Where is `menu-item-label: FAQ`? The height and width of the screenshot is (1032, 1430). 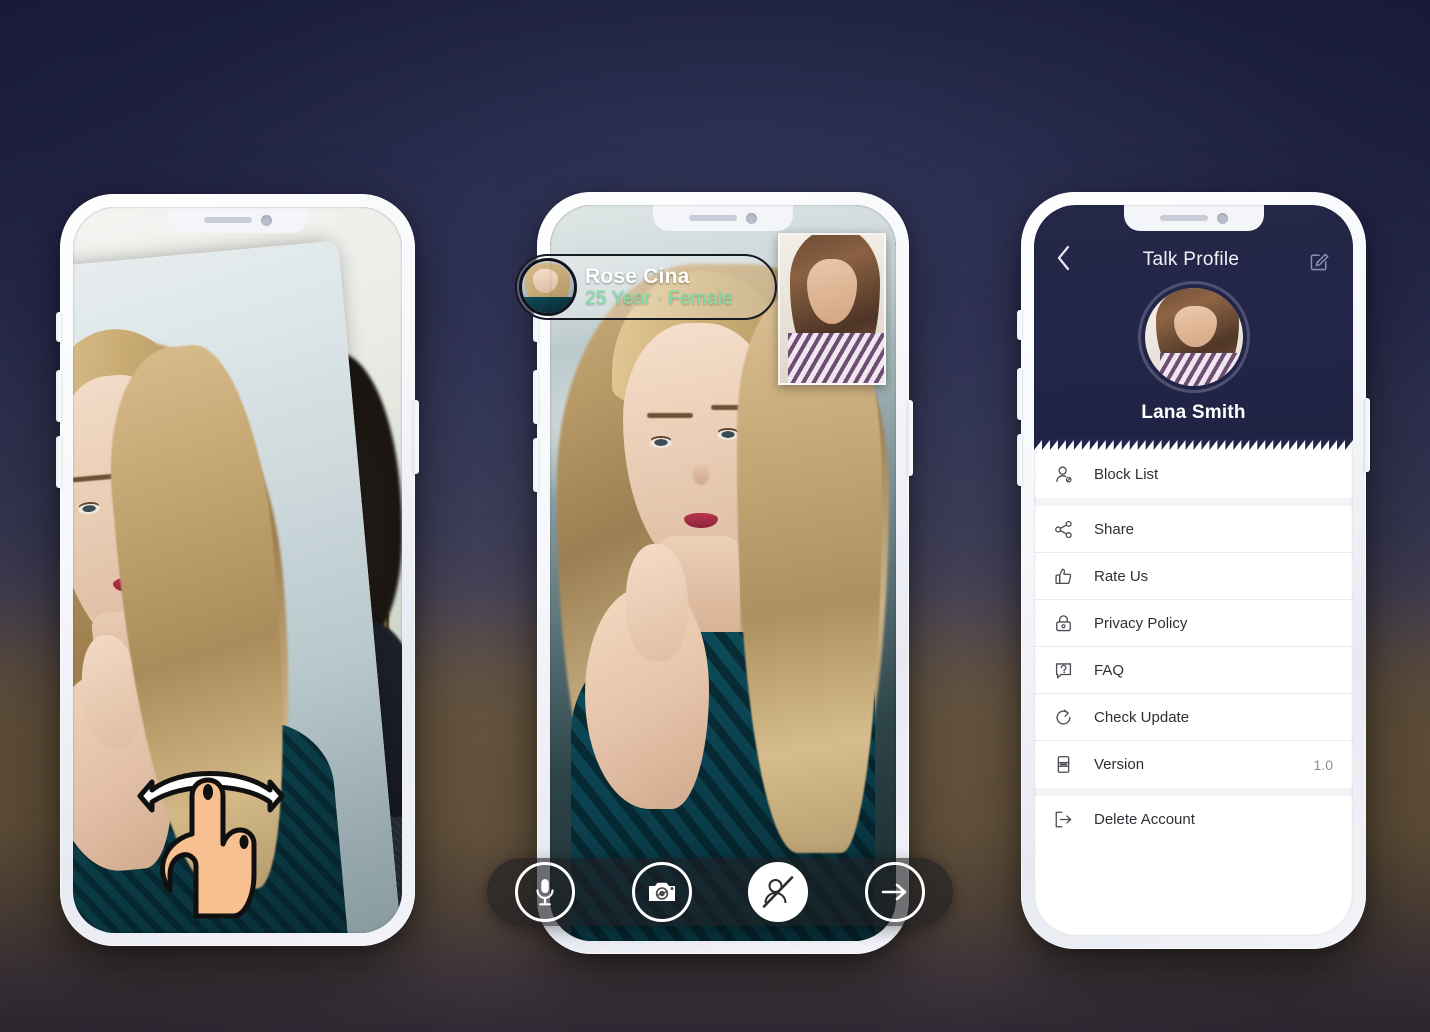
menu-item-label: FAQ is located at coordinates (1109, 670).